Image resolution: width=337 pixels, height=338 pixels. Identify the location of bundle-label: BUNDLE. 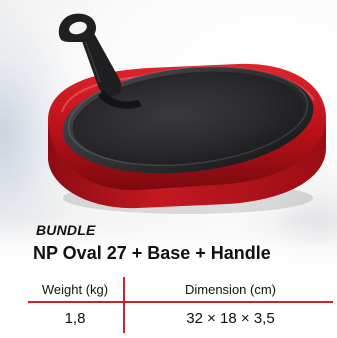
(66, 230).